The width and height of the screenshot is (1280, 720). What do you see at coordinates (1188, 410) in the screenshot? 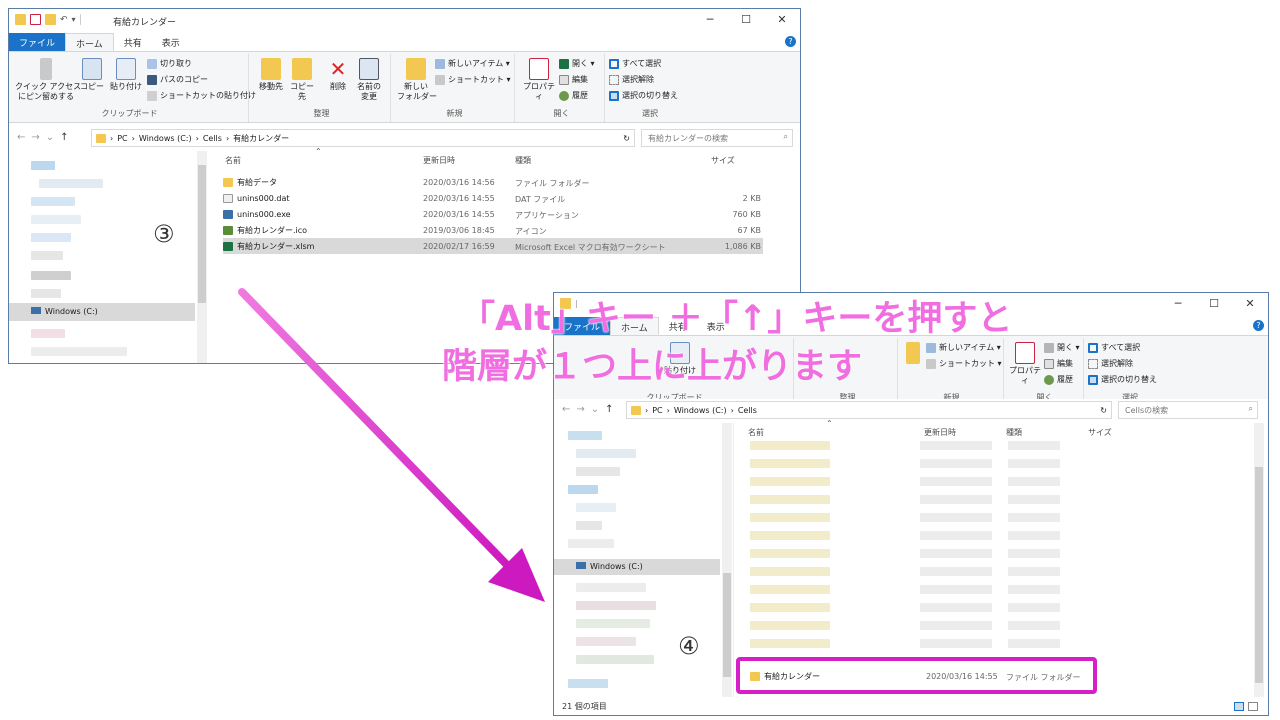
I see `search-input: Cellsの検索 ⌕` at bounding box center [1188, 410].